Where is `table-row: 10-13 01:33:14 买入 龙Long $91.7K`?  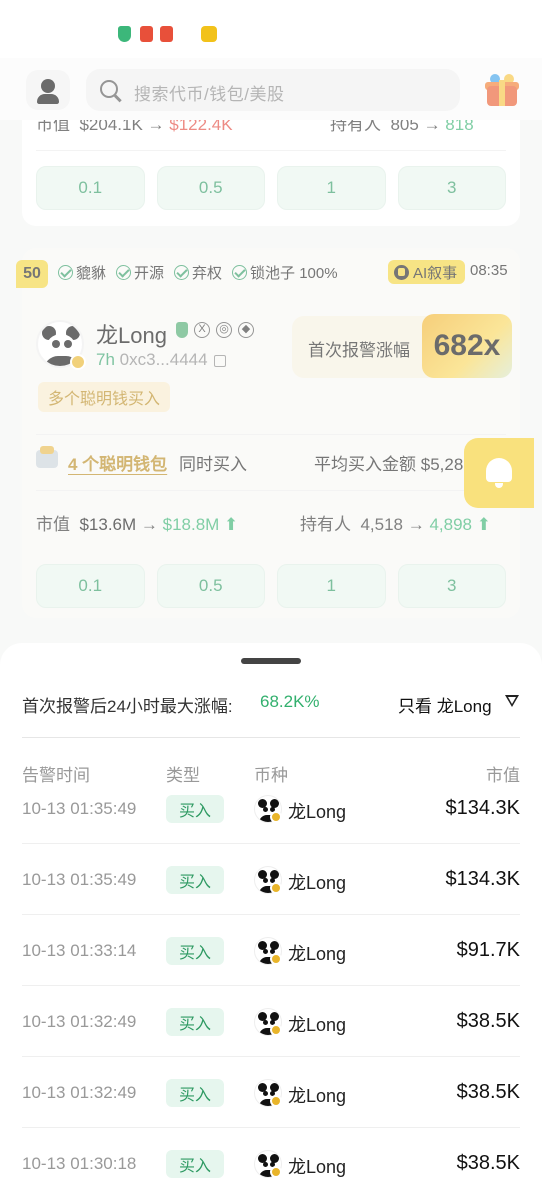
table-row: 10-13 01:33:14 买入 龙Long $91.7K is located at coordinates (271, 950).